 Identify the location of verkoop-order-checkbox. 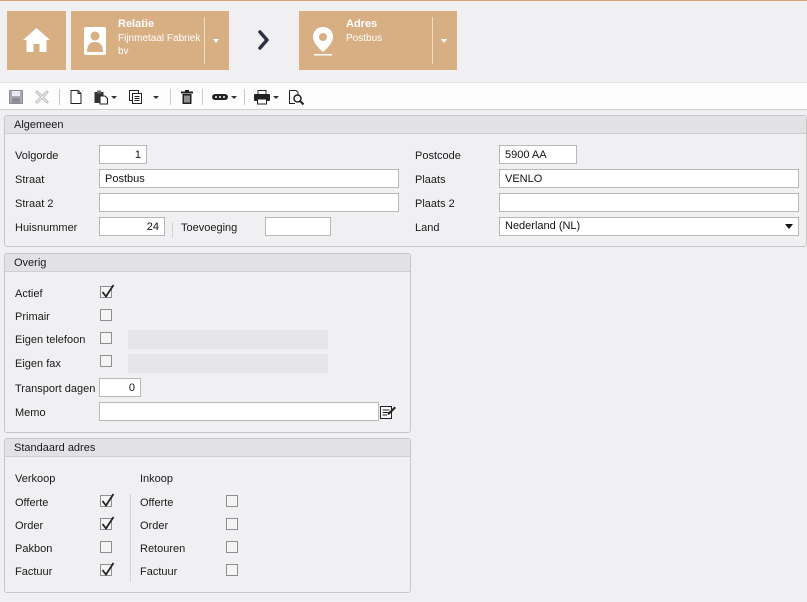
(107, 523).